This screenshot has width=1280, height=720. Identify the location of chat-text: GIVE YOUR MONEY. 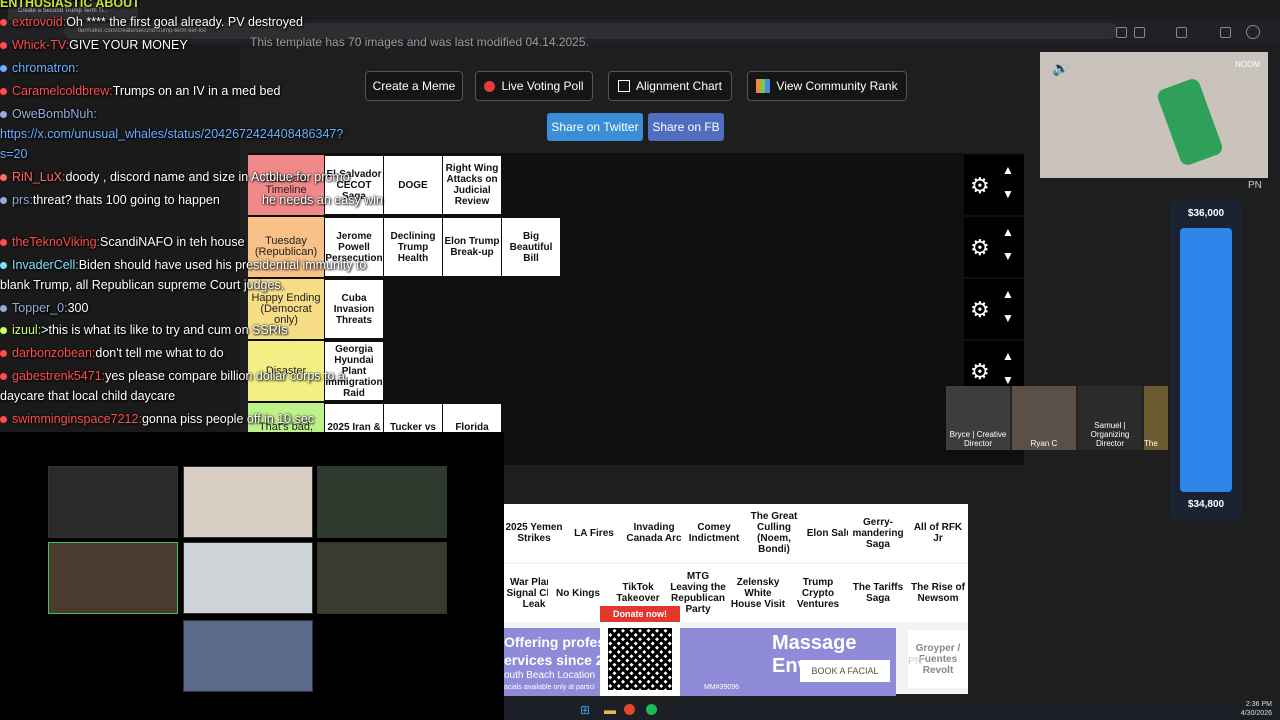
(128, 45).